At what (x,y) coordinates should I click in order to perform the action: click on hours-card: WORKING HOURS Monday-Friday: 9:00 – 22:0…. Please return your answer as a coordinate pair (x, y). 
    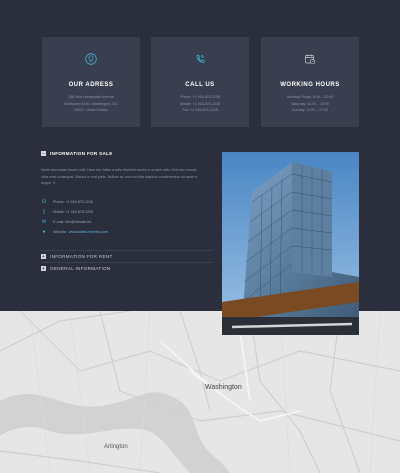
    Looking at the image, I should click on (310, 82).